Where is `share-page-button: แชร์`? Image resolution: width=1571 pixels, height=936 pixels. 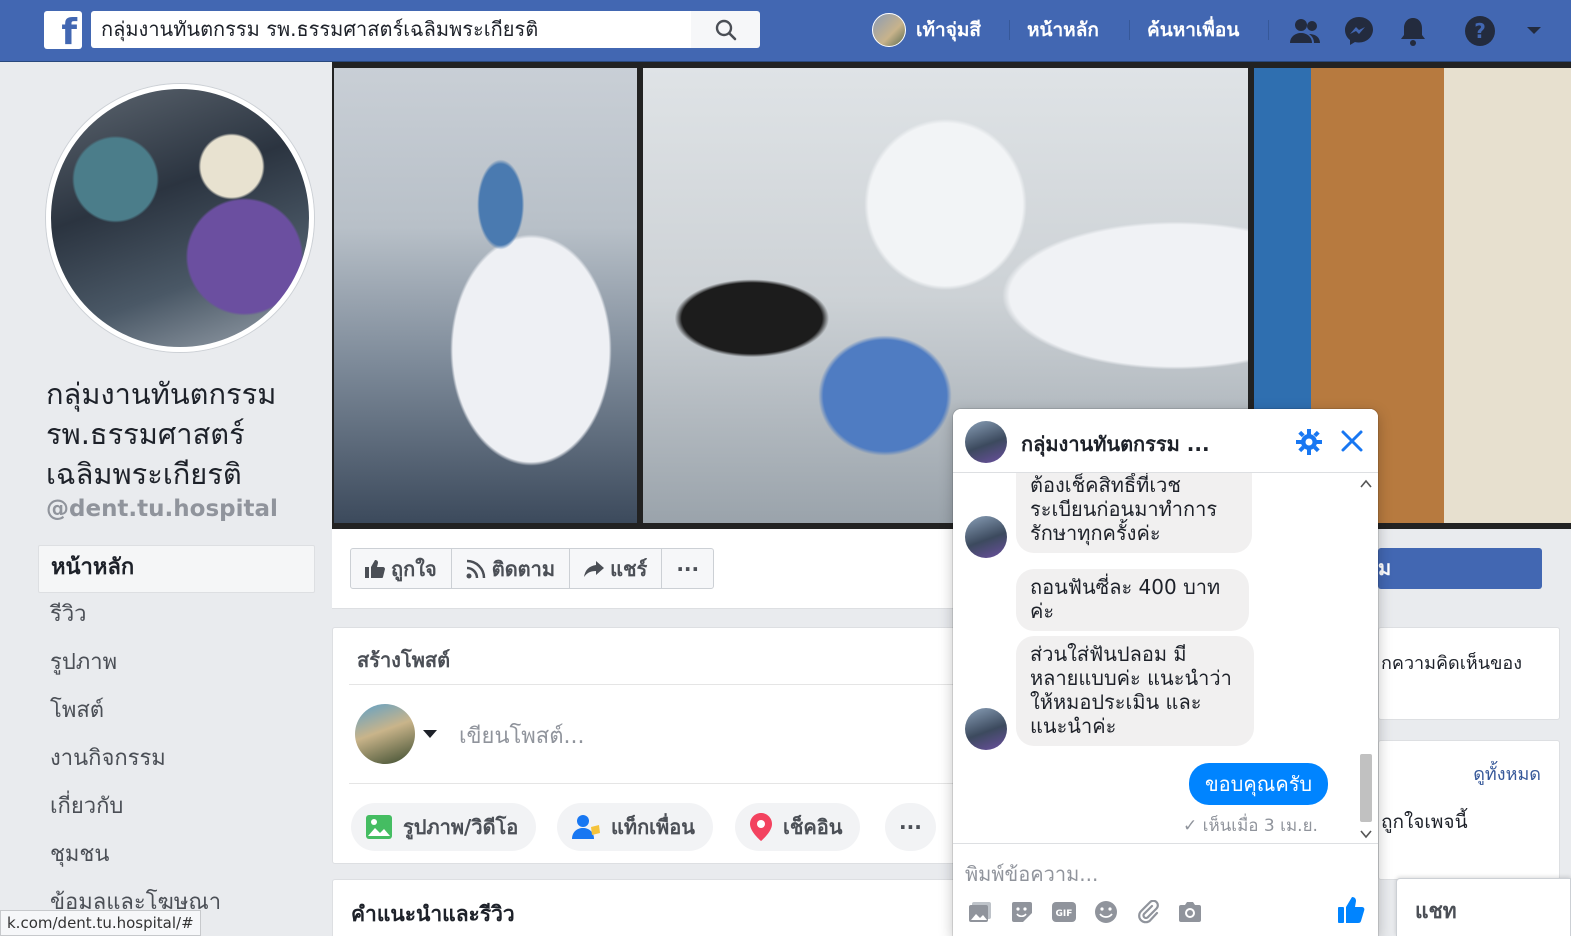 share-page-button: แชร์ is located at coordinates (616, 568).